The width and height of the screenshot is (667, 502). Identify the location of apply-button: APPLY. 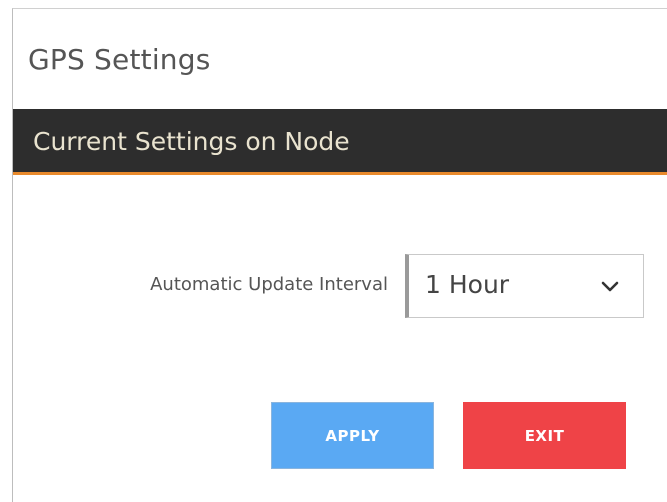
(352, 435).